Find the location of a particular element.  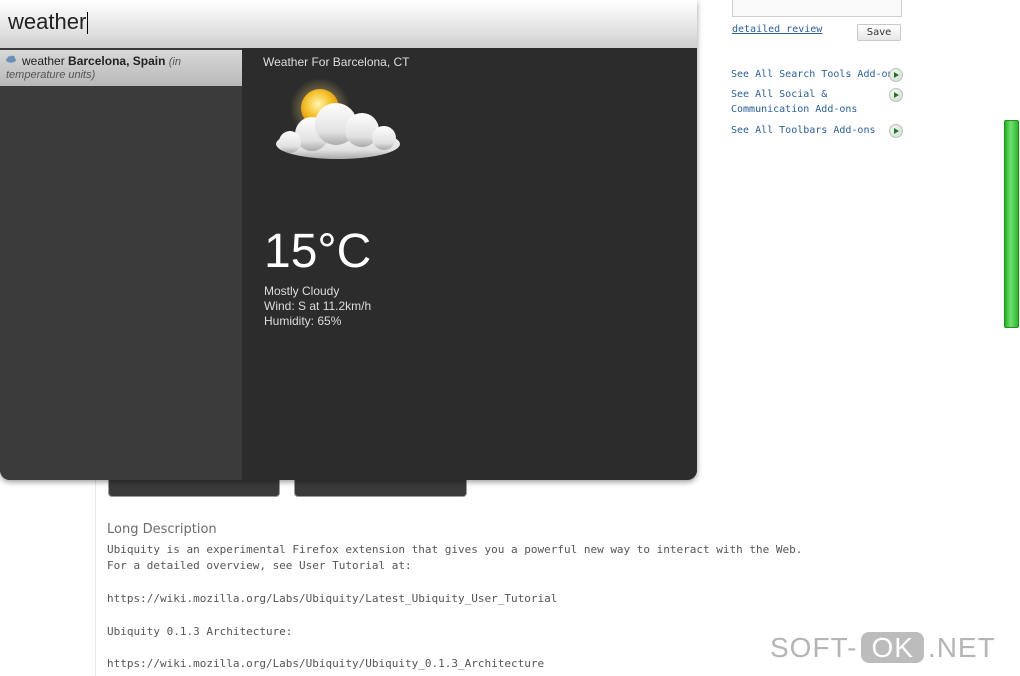

suggestion-text: weather Barcelona, Spain (in is located at coordinates (101, 61).